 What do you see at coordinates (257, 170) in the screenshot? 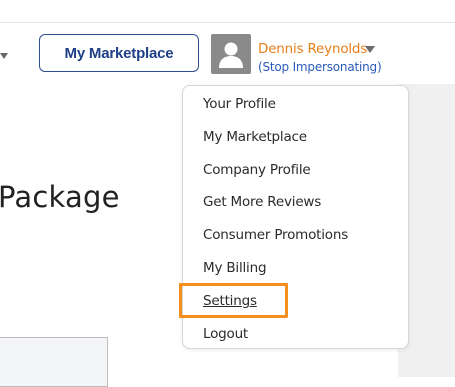
I see `menu-item-company-profile: Company Profile` at bounding box center [257, 170].